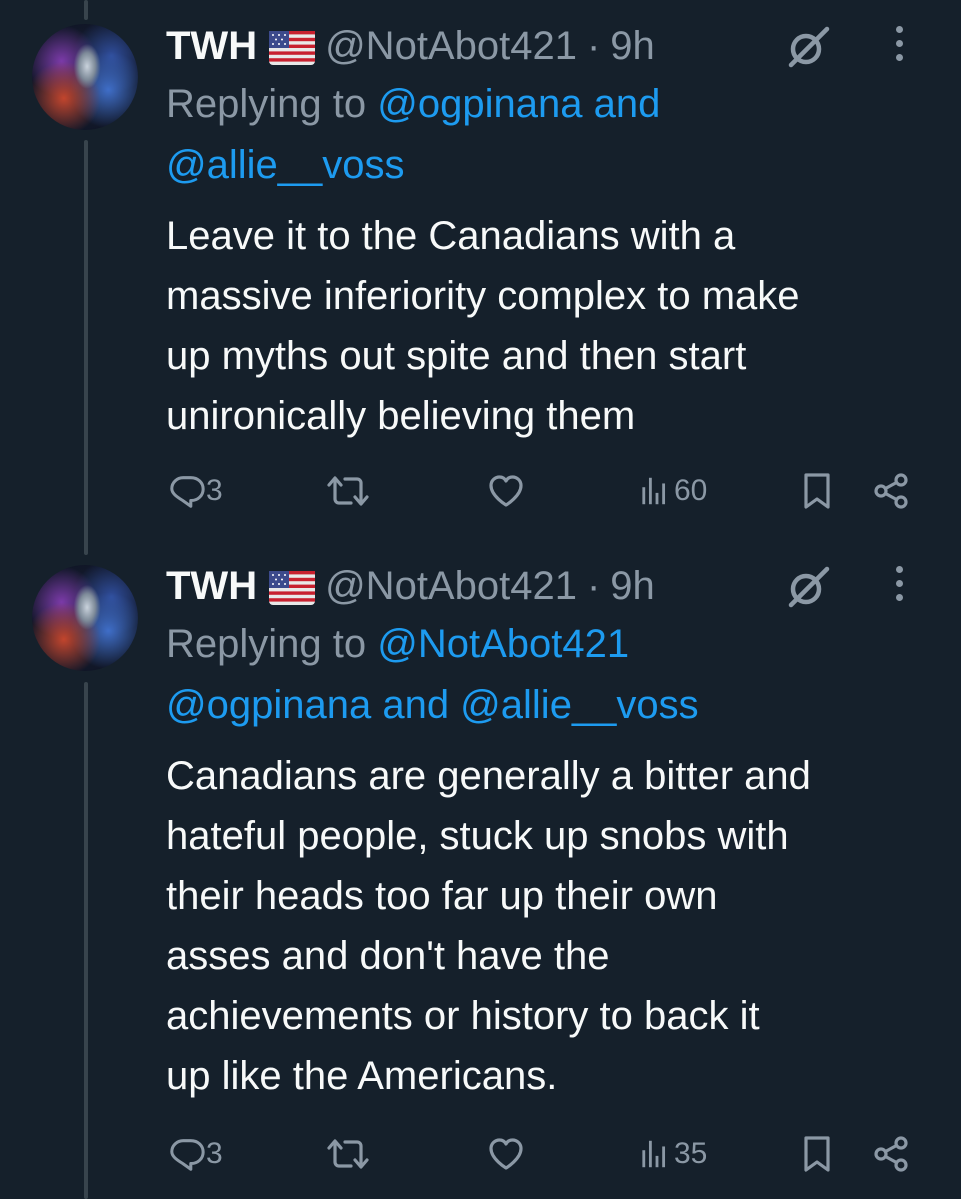  What do you see at coordinates (362, 1076) in the screenshot?
I see `tweet-text-line: up like the Americans.` at bounding box center [362, 1076].